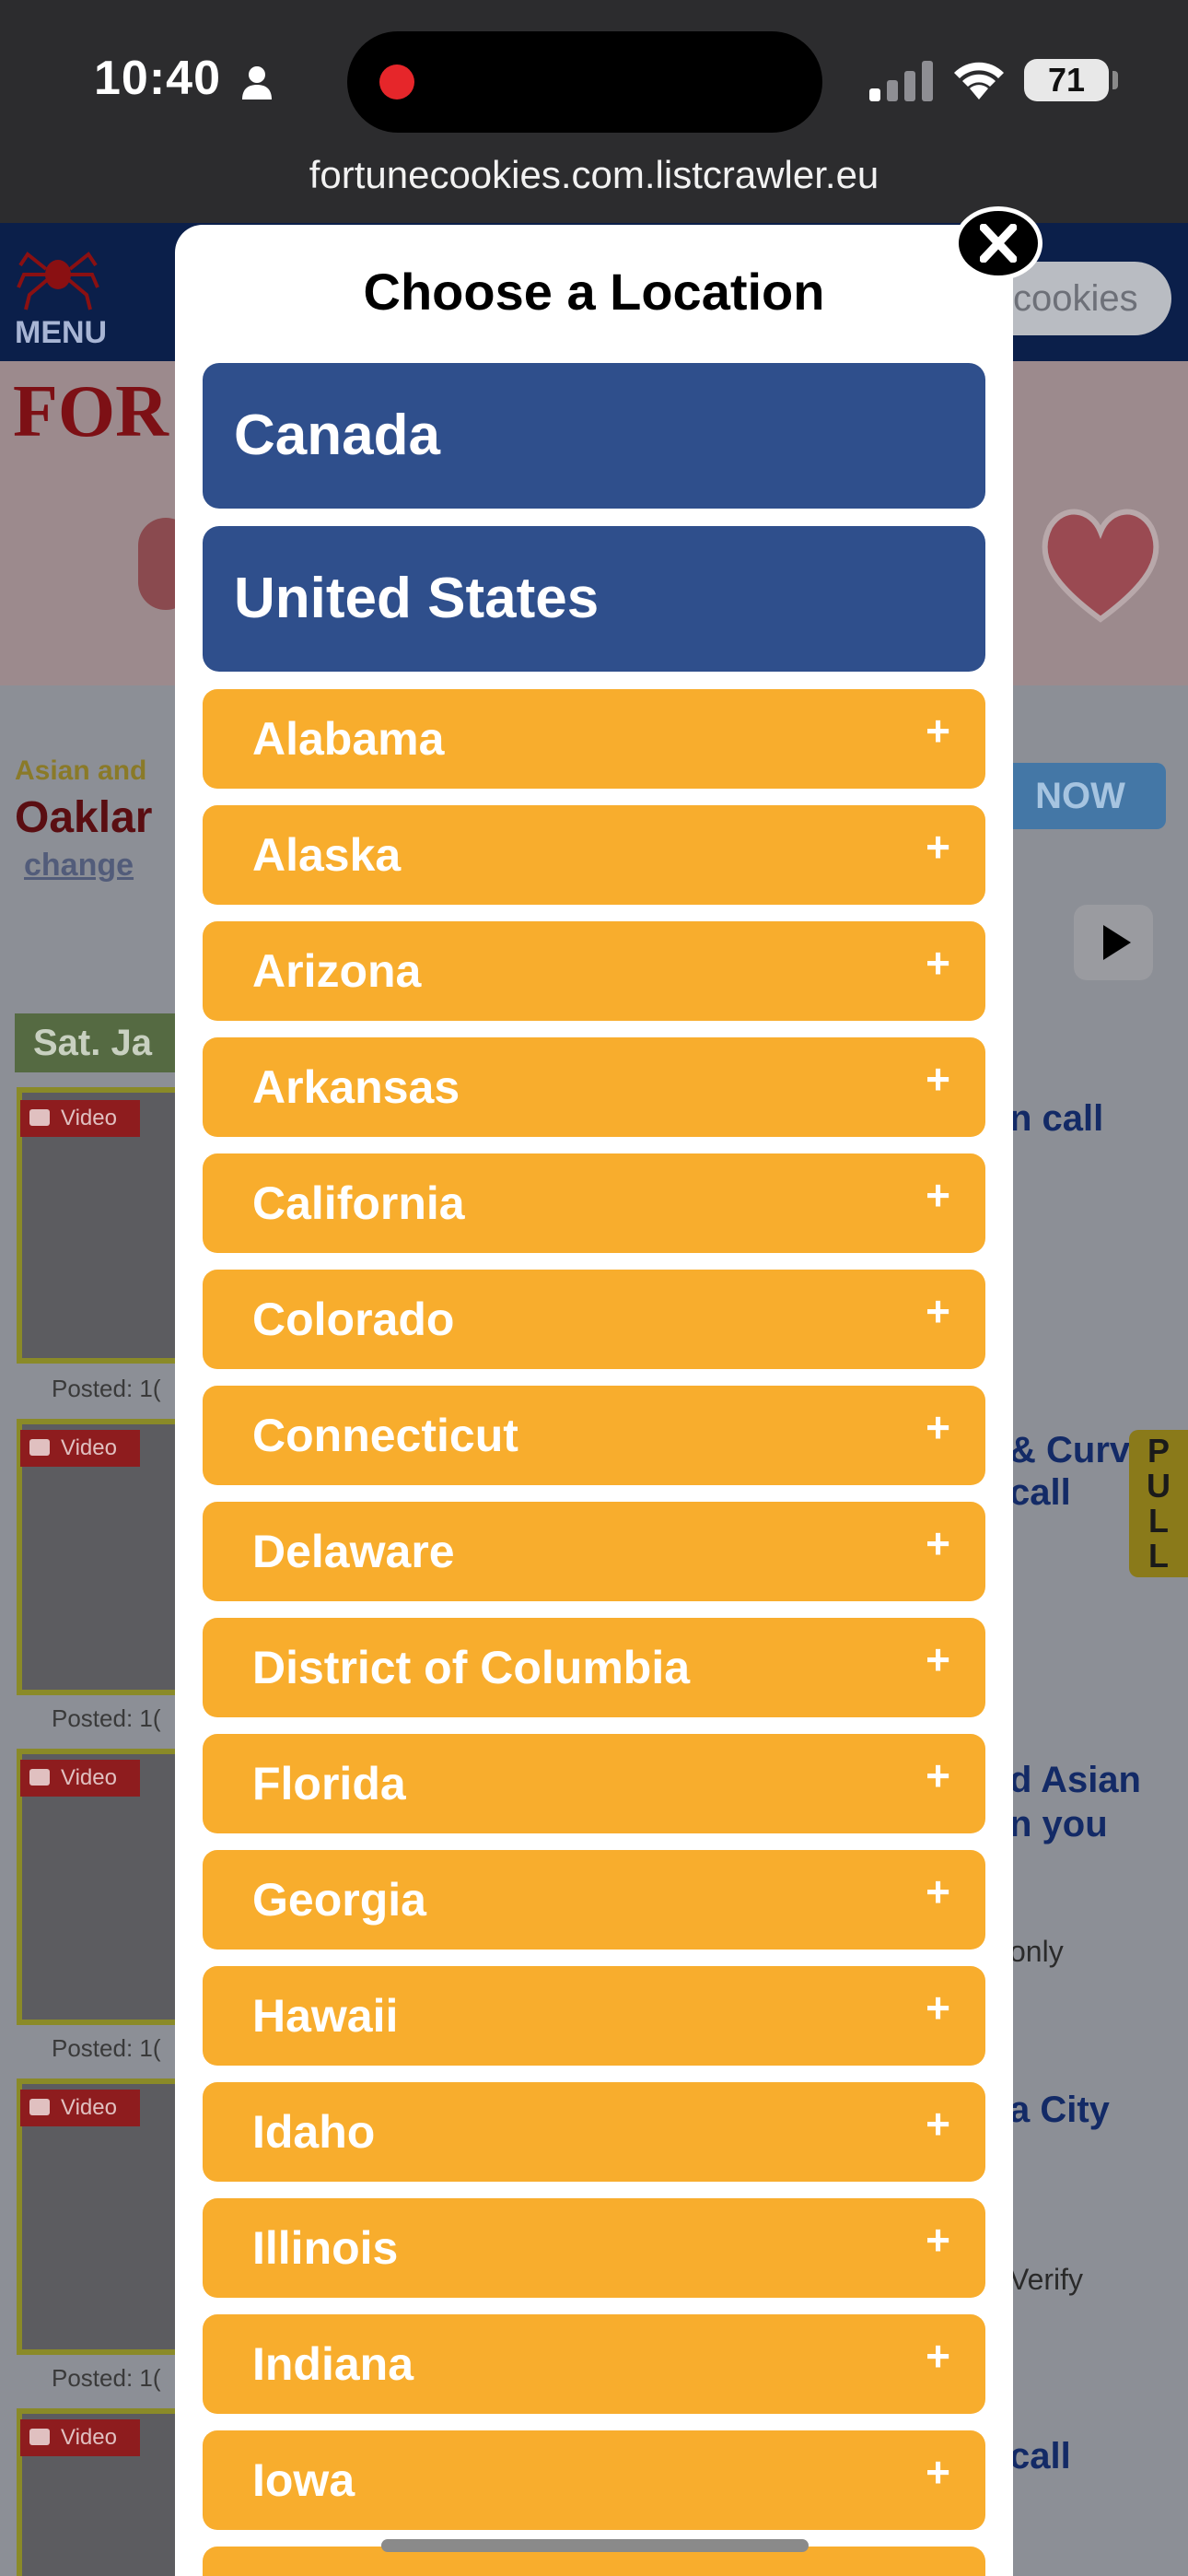  What do you see at coordinates (1056, 1119) in the screenshot?
I see `listing-title-snippet: n call` at bounding box center [1056, 1119].